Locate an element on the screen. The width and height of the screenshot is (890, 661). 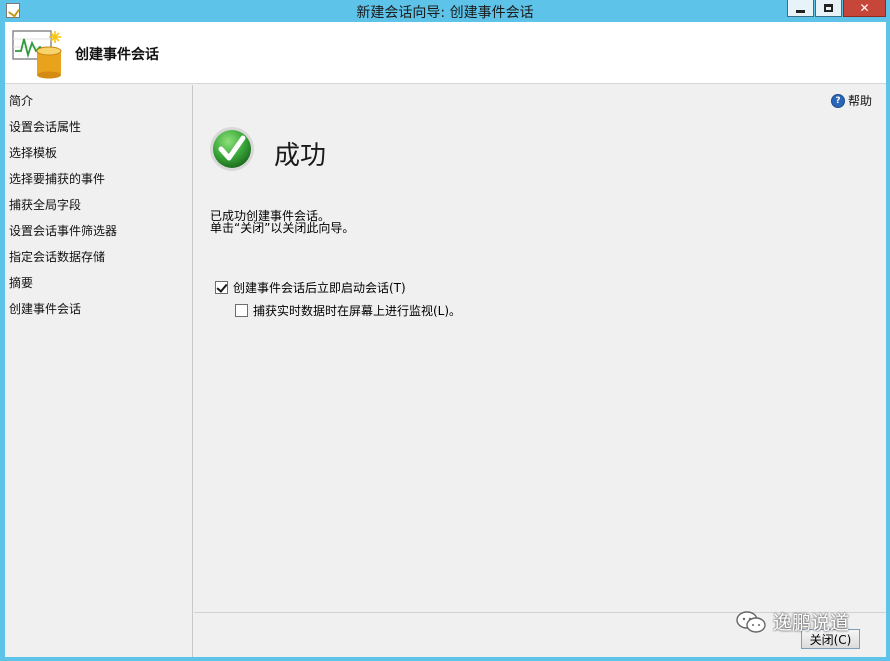
close-icon: ✕ is located at coordinates (864, 8).